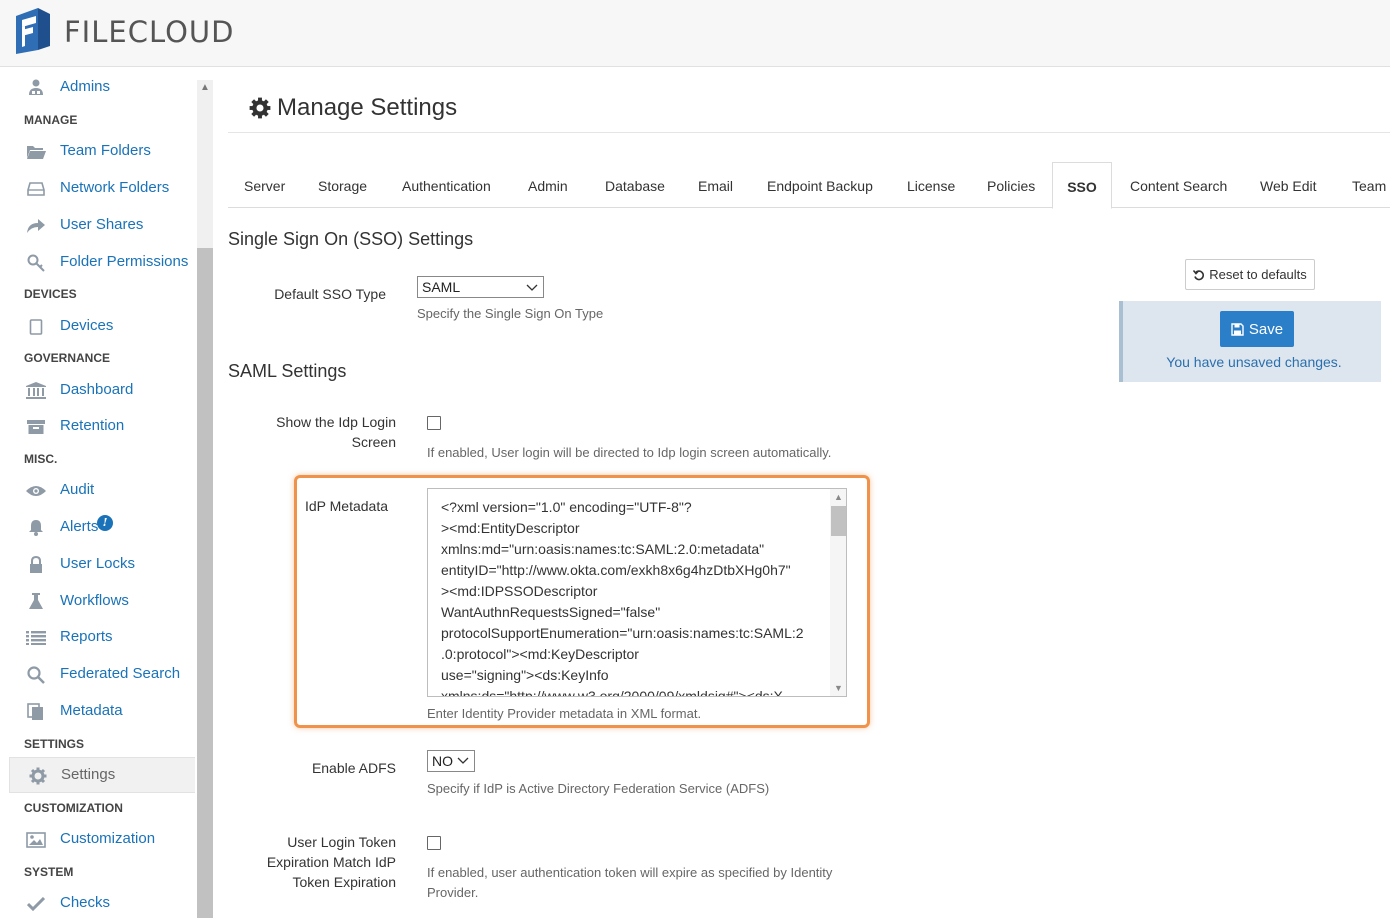  I want to click on sidebar-item-folder-permissions: Folder Permissions, so click(98, 262).